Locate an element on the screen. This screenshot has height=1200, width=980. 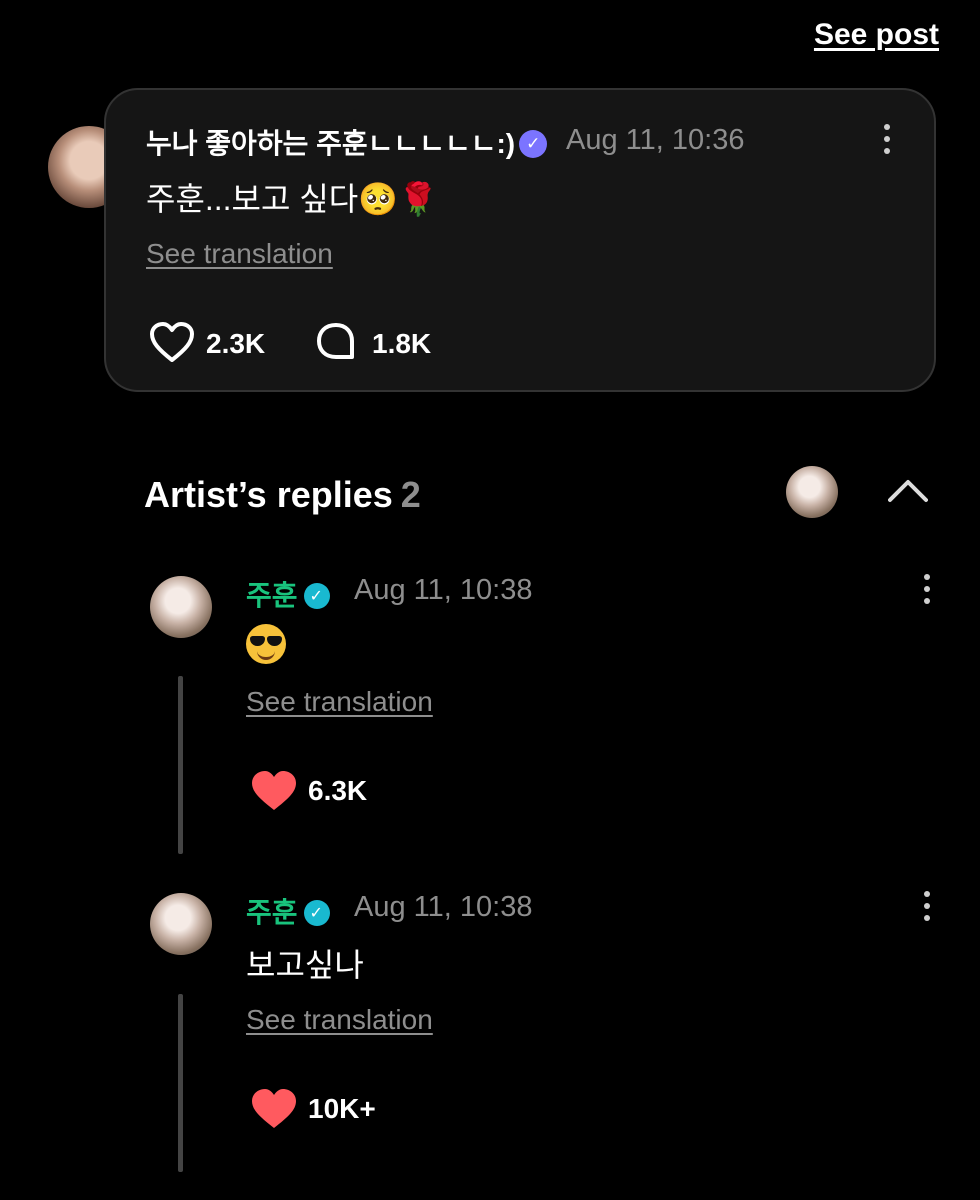
reply-like-count: 10K+ is located at coordinates (342, 1108).